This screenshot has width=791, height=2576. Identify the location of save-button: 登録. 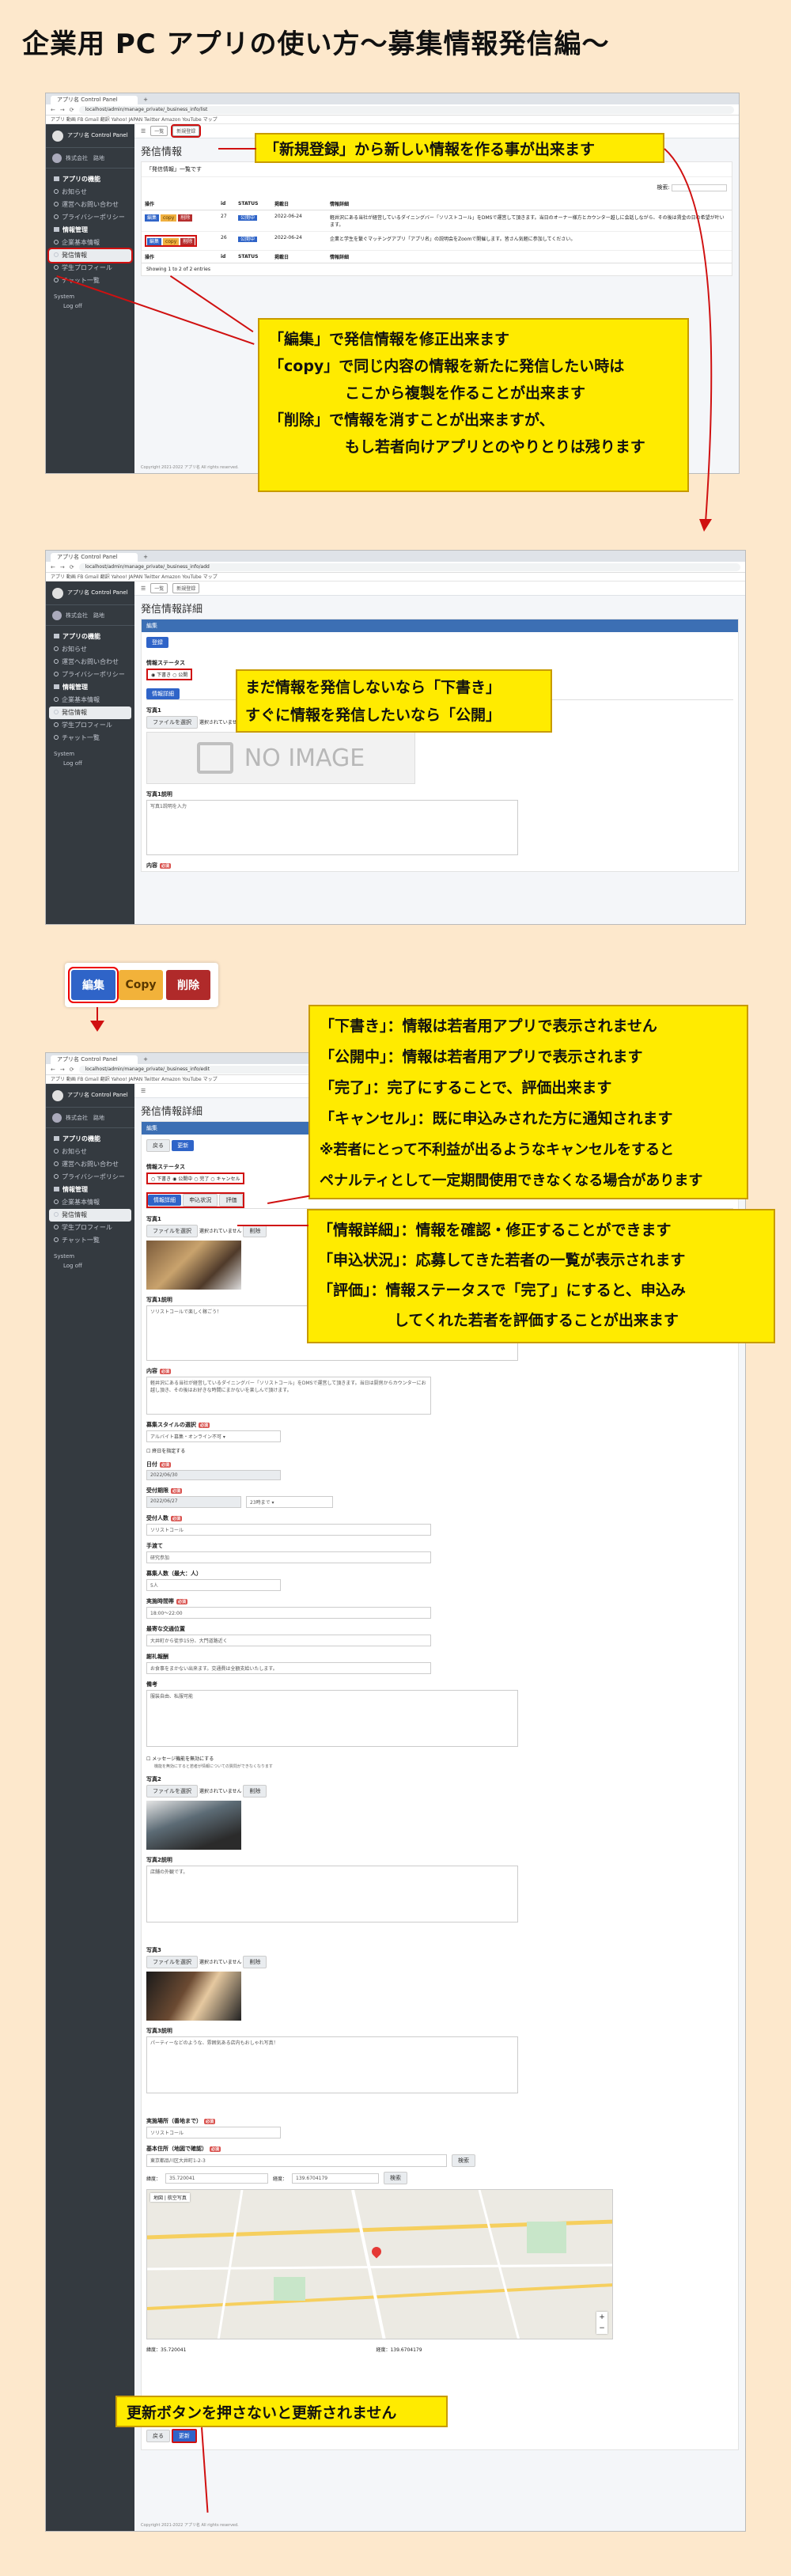
(157, 642).